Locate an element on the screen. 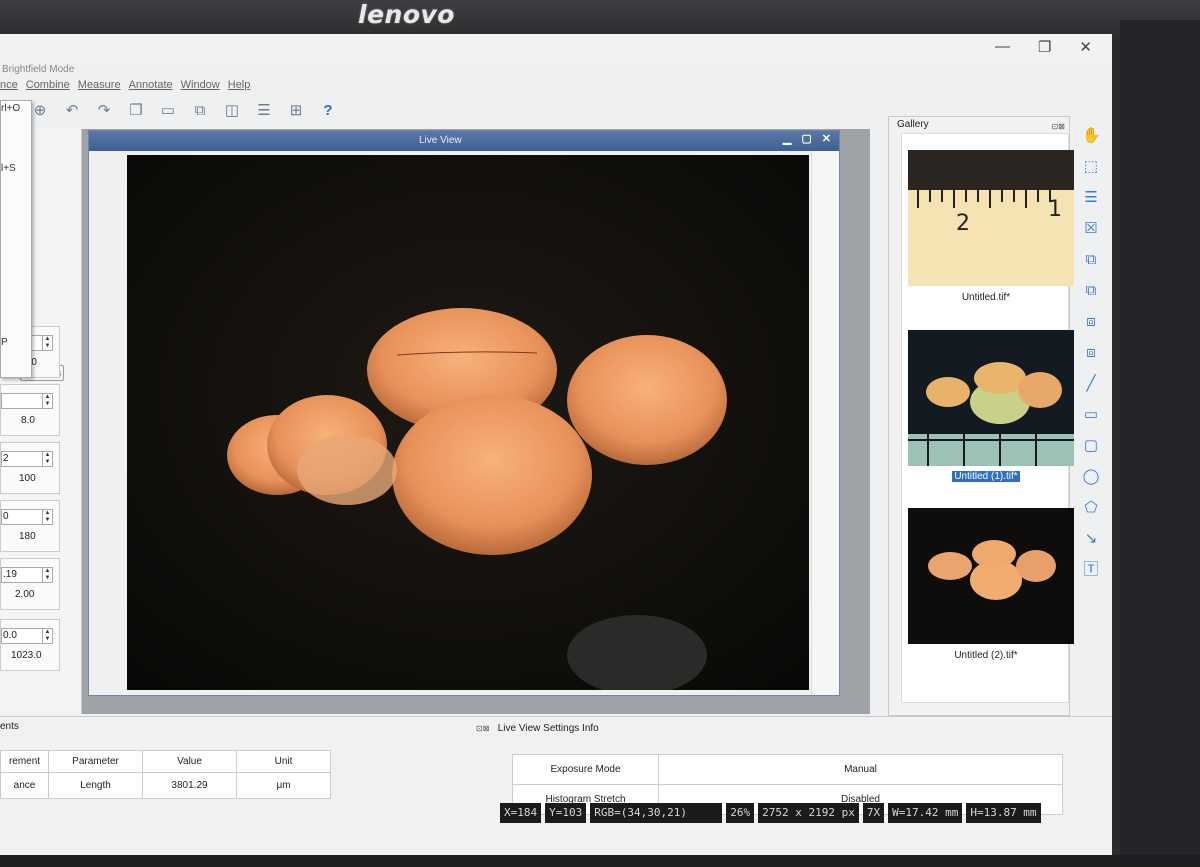  rounded-rectangle-tool-icon: ▢ is located at coordinates (1091, 446).